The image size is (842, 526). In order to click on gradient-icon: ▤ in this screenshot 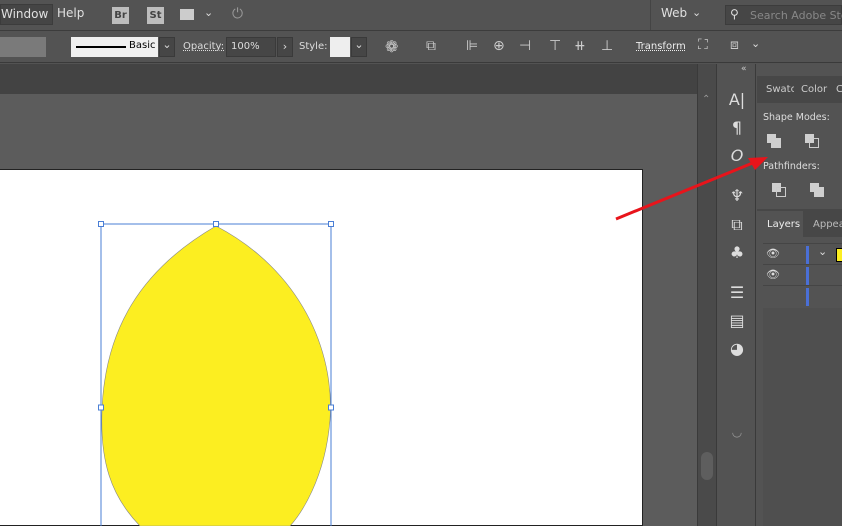, I will do `click(737, 321)`.